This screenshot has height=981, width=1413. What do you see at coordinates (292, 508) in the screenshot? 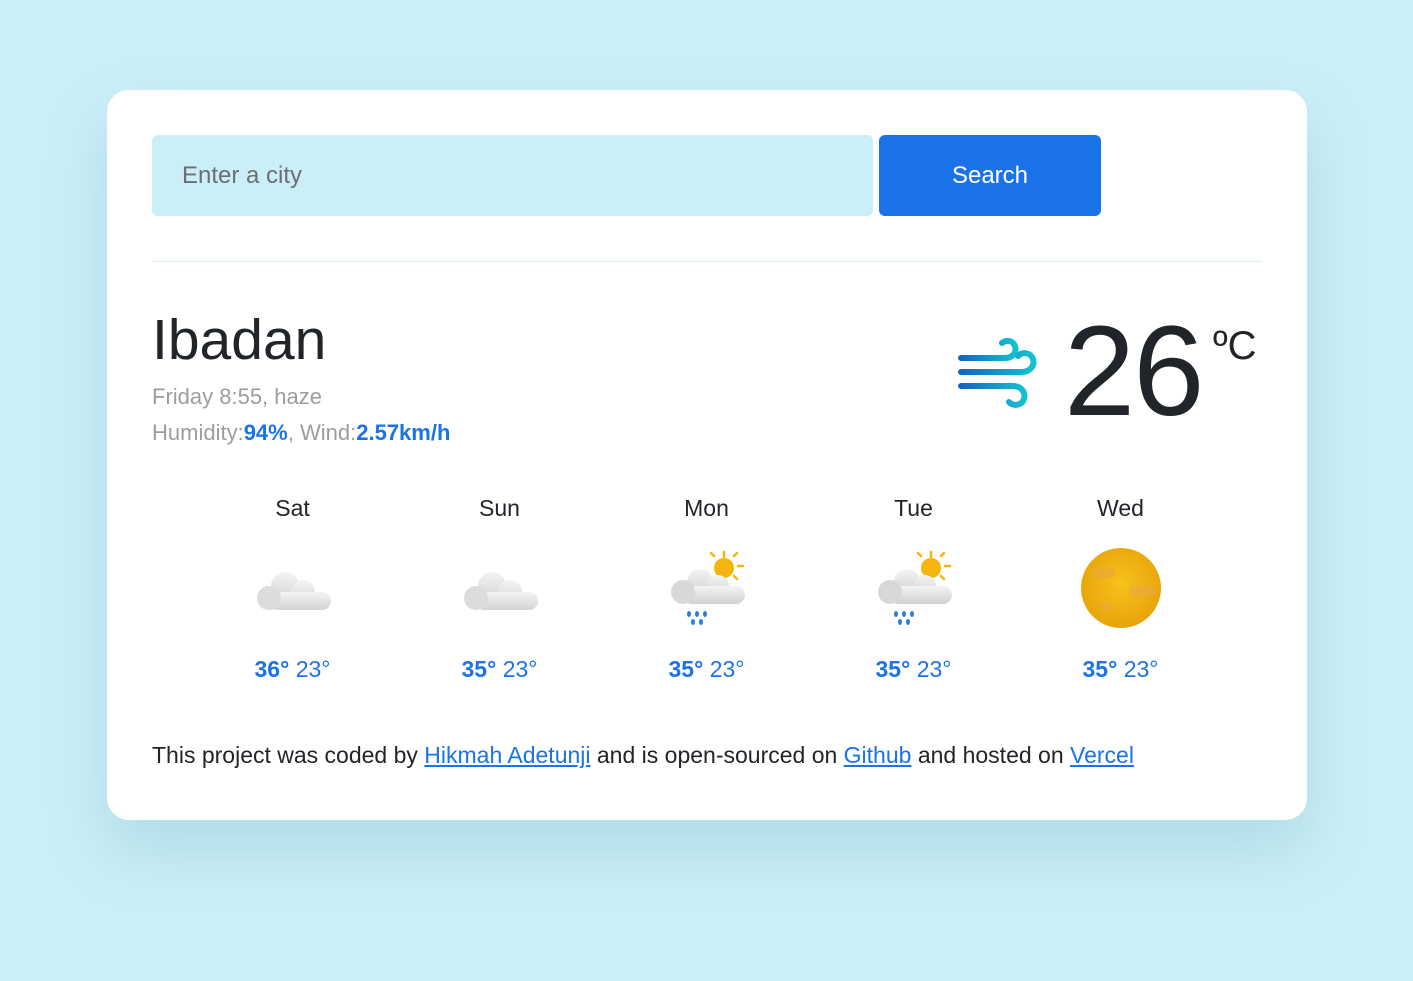
I see `forecast-day-name: Sat` at bounding box center [292, 508].